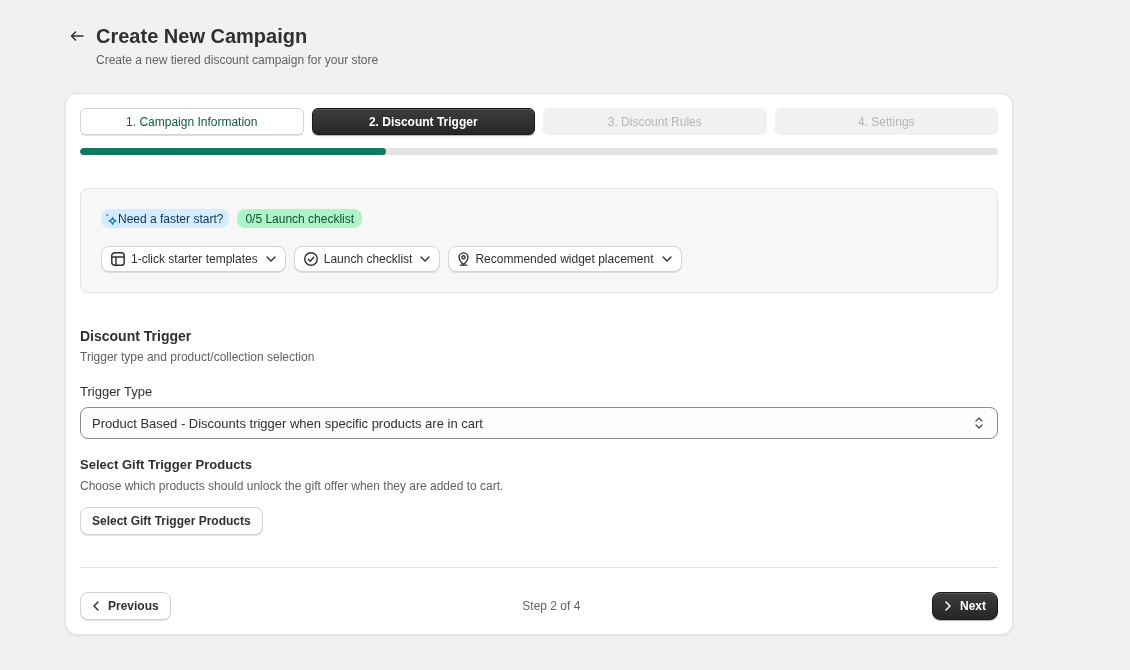 Image resolution: width=1130 pixels, height=670 pixels. What do you see at coordinates (947, 606) in the screenshot?
I see `chevron-right-icon` at bounding box center [947, 606].